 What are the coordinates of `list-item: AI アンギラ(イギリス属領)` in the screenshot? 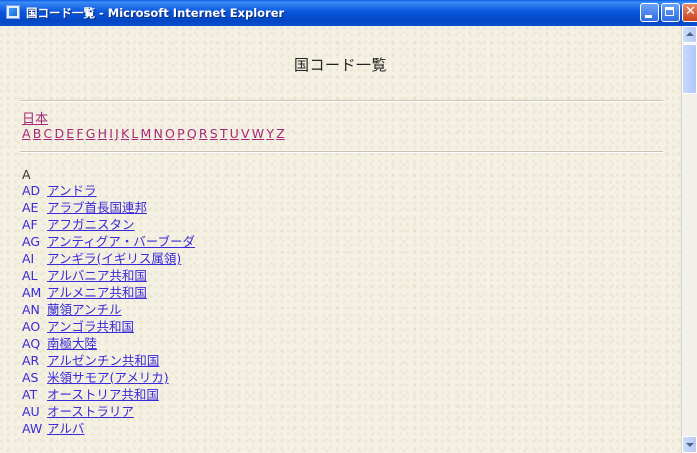 It's located at (108, 258).